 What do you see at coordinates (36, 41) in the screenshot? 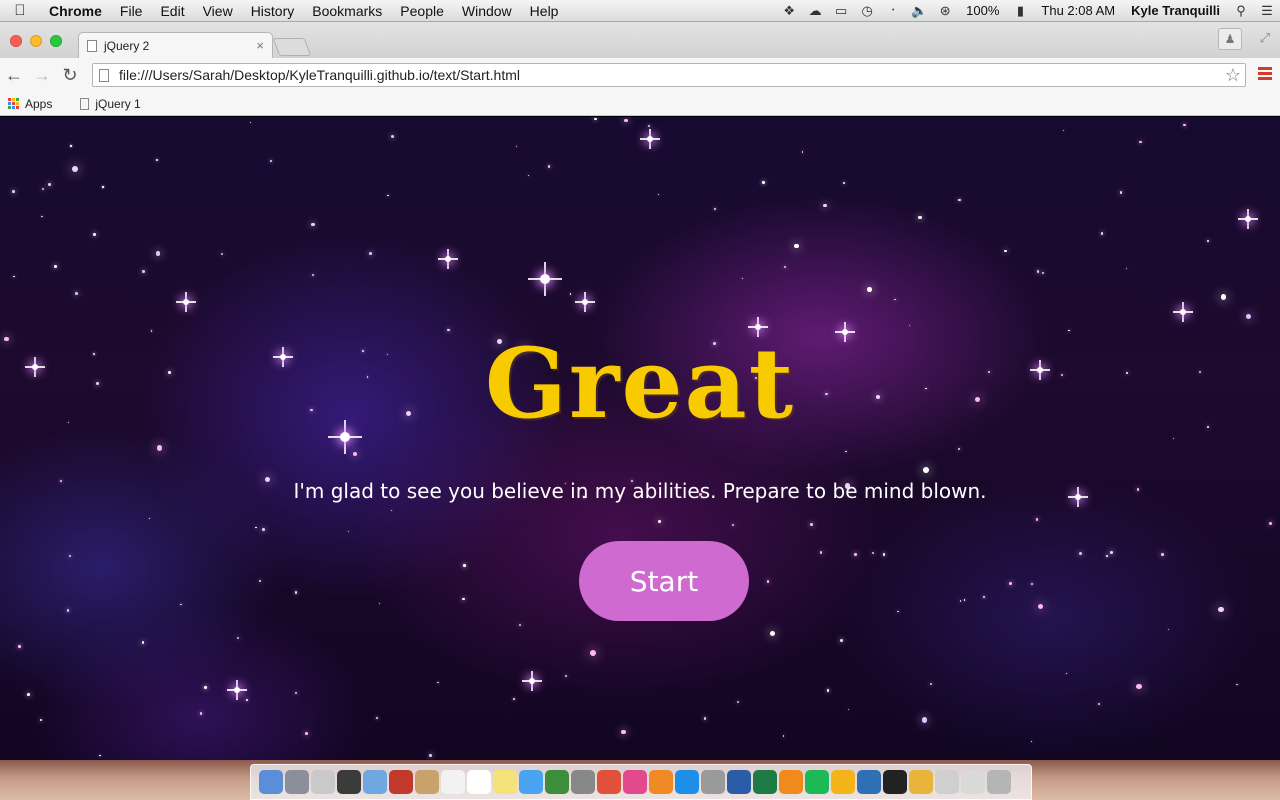
I see `window-minimize-button` at bounding box center [36, 41].